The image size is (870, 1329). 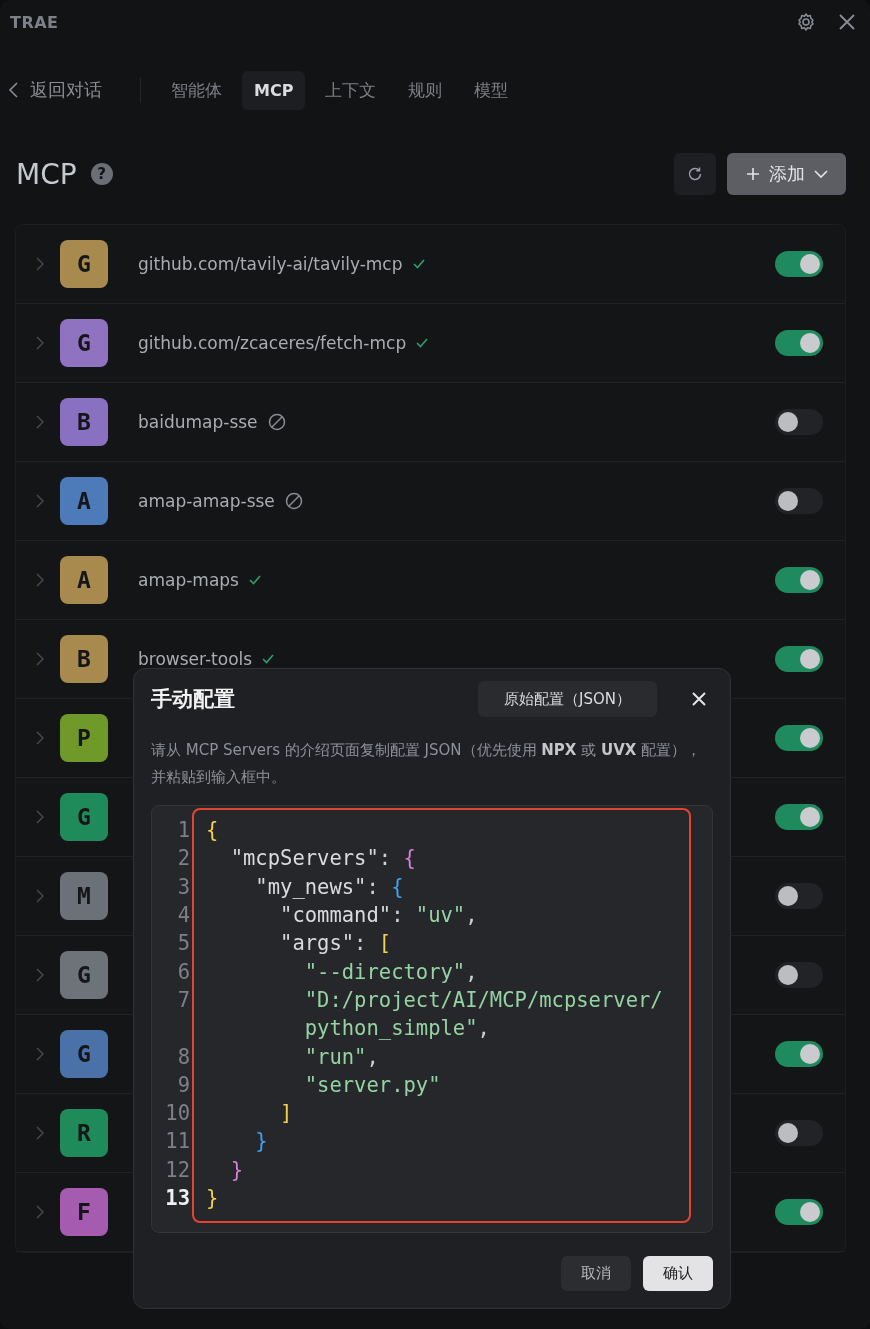 What do you see at coordinates (196, 90) in the screenshot?
I see `nav-tab: 智能体` at bounding box center [196, 90].